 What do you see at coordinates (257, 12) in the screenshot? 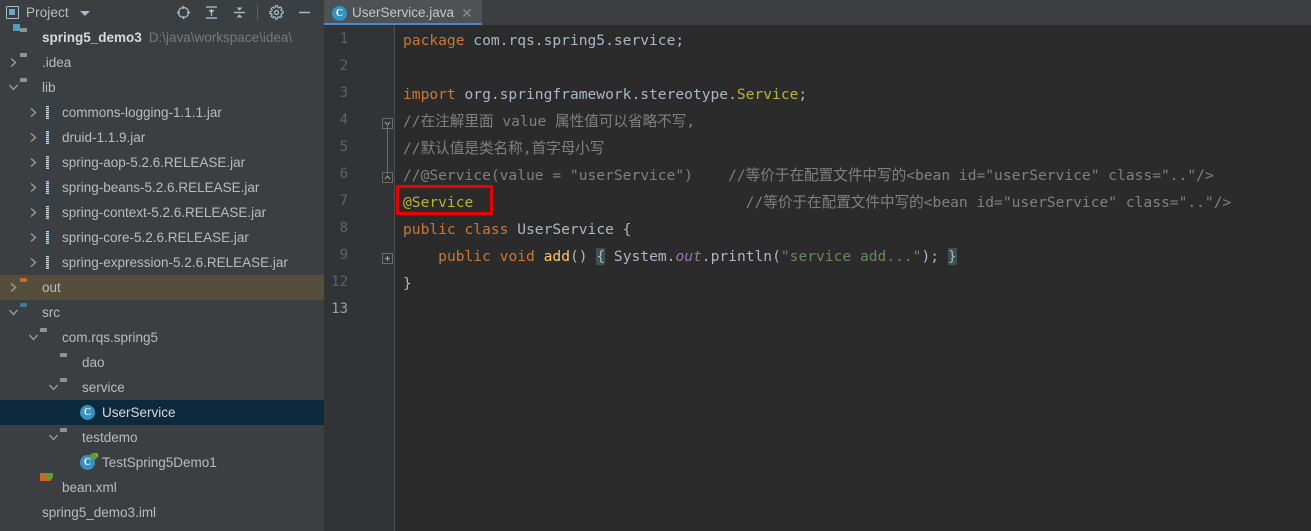
I see `toolbar-separator` at bounding box center [257, 12].